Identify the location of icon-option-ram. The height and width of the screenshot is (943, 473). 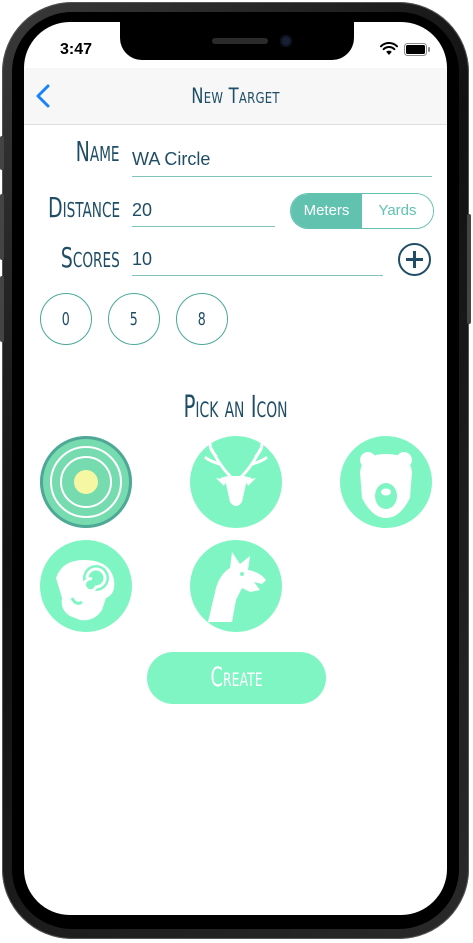
(86, 586).